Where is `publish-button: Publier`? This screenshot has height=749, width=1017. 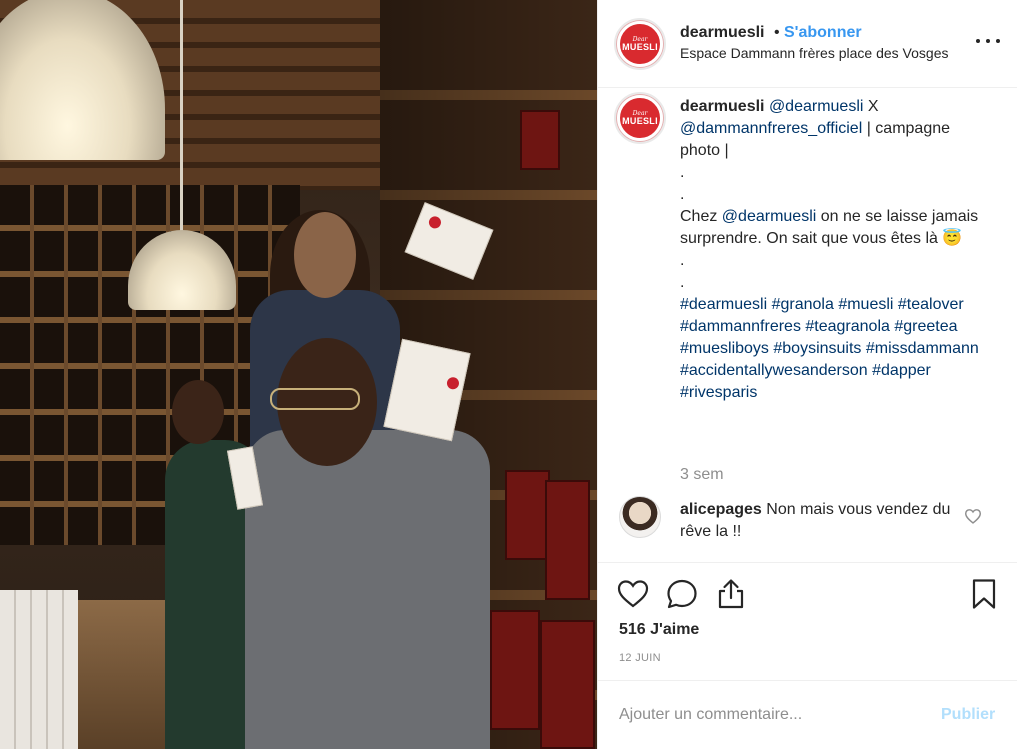
publish-button: Publier is located at coordinates (968, 715).